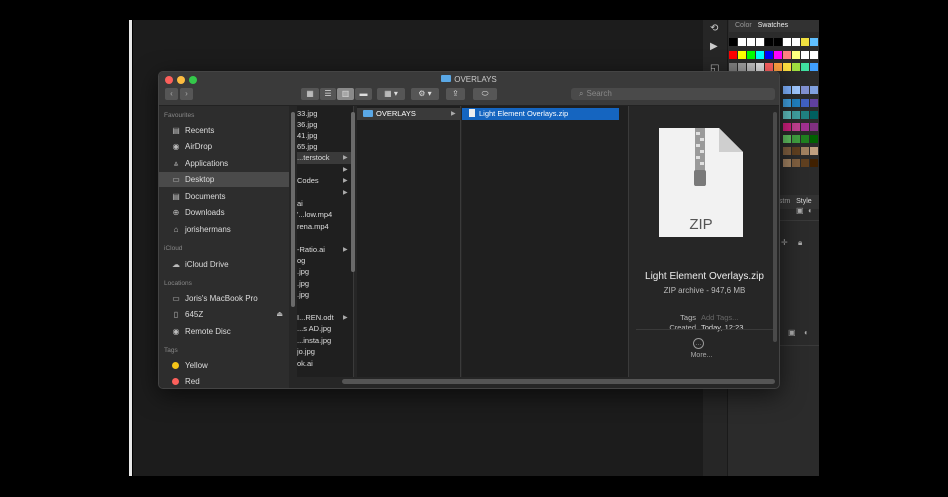 This screenshot has width=948, height=497. What do you see at coordinates (224, 196) in the screenshot?
I see `sidebar-item-documents: ▤ Documents` at bounding box center [224, 196].